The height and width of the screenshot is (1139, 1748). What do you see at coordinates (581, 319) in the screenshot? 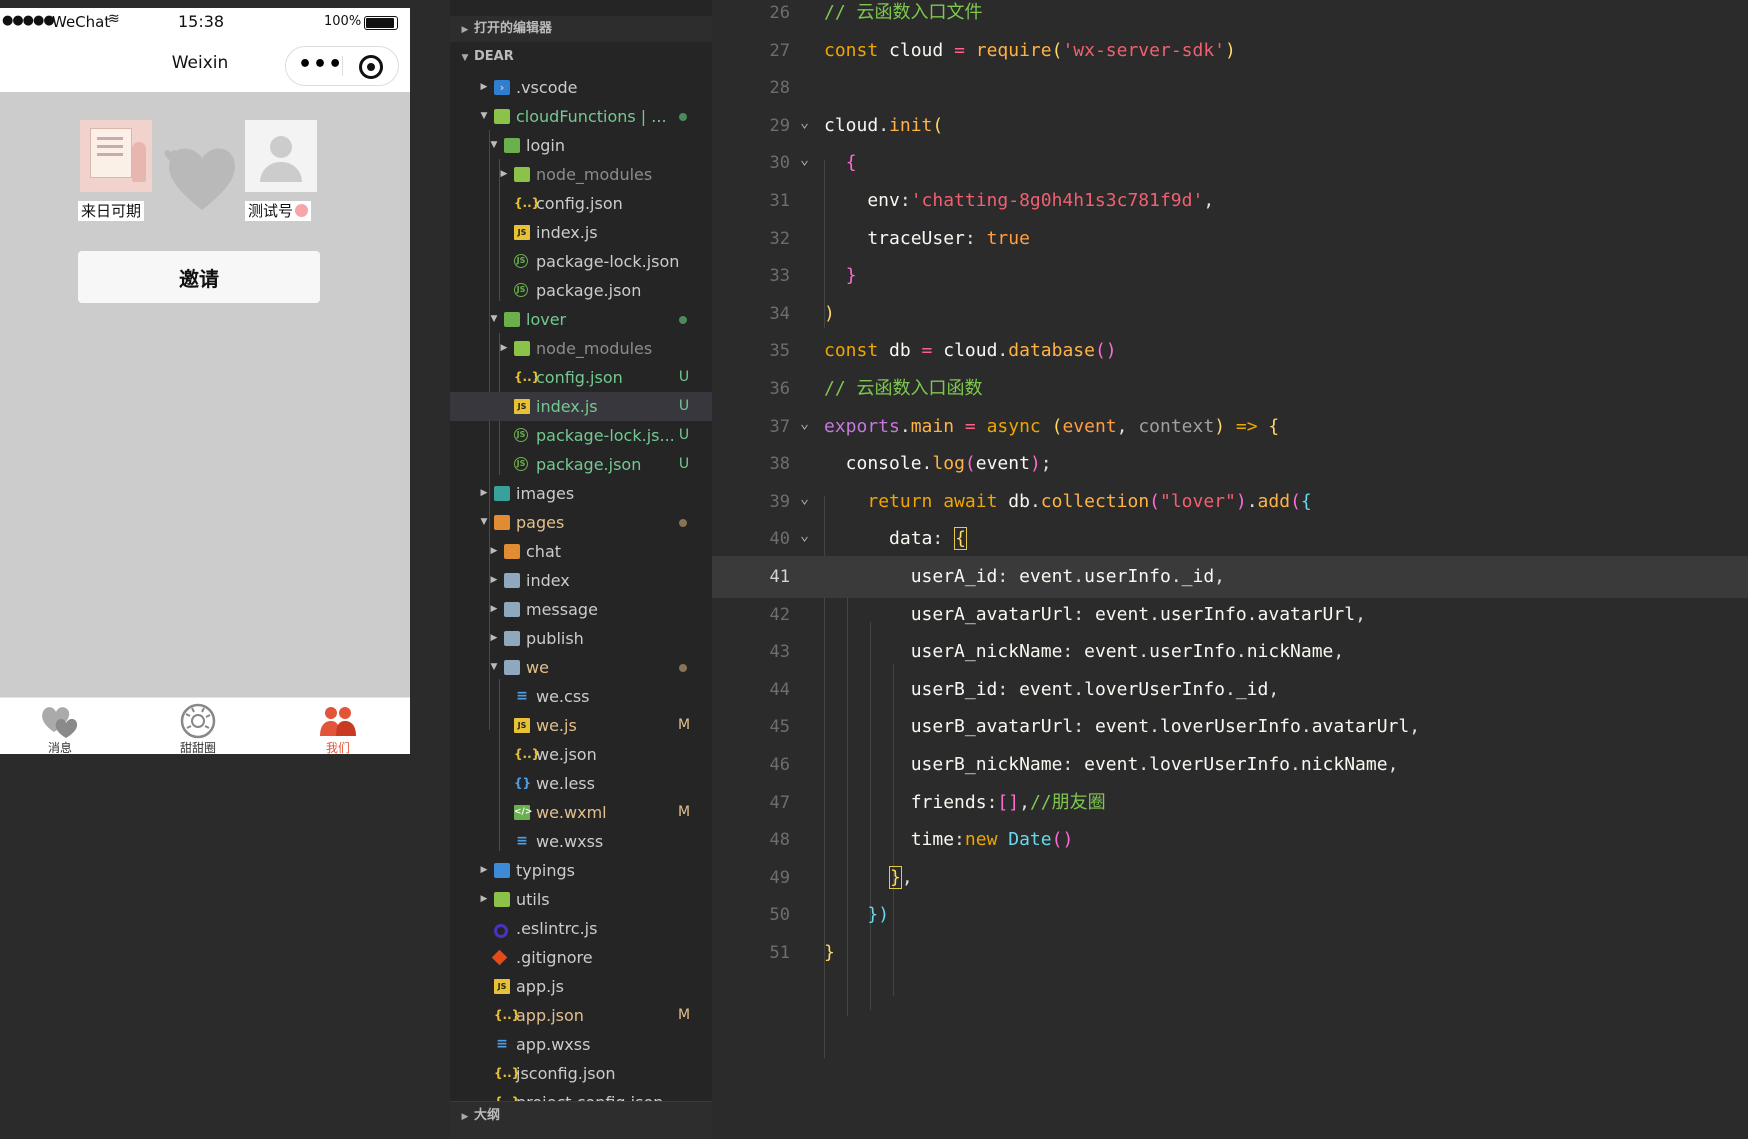
I see `tree-item: ▼ lover` at bounding box center [581, 319].